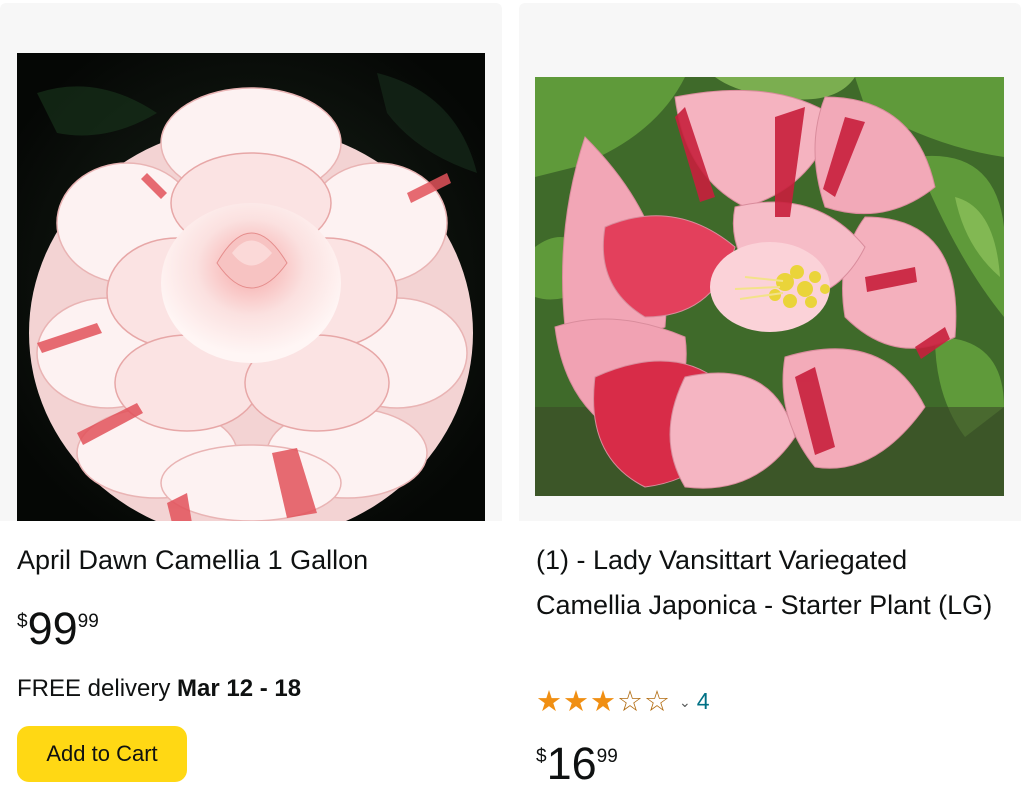 This screenshot has width=1024, height=811. I want to click on product-price: $9999, so click(58, 629).